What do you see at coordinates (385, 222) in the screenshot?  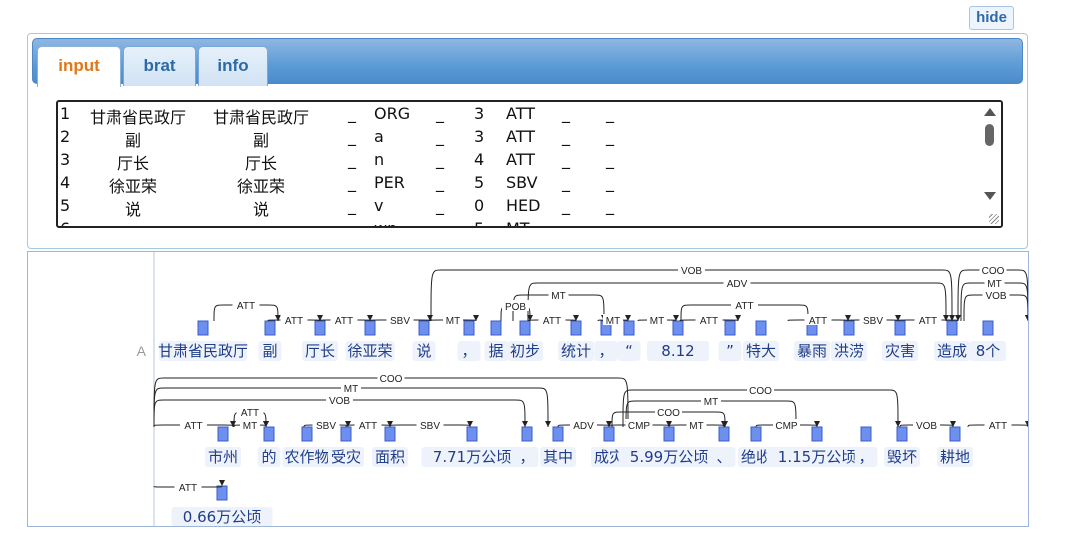 I see `conll-cell: wp` at bounding box center [385, 222].